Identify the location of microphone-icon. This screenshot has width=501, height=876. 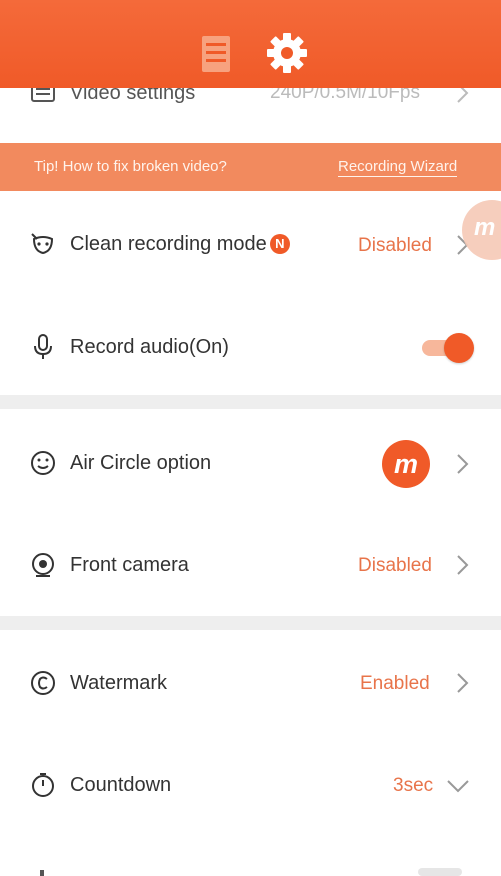
(43, 346).